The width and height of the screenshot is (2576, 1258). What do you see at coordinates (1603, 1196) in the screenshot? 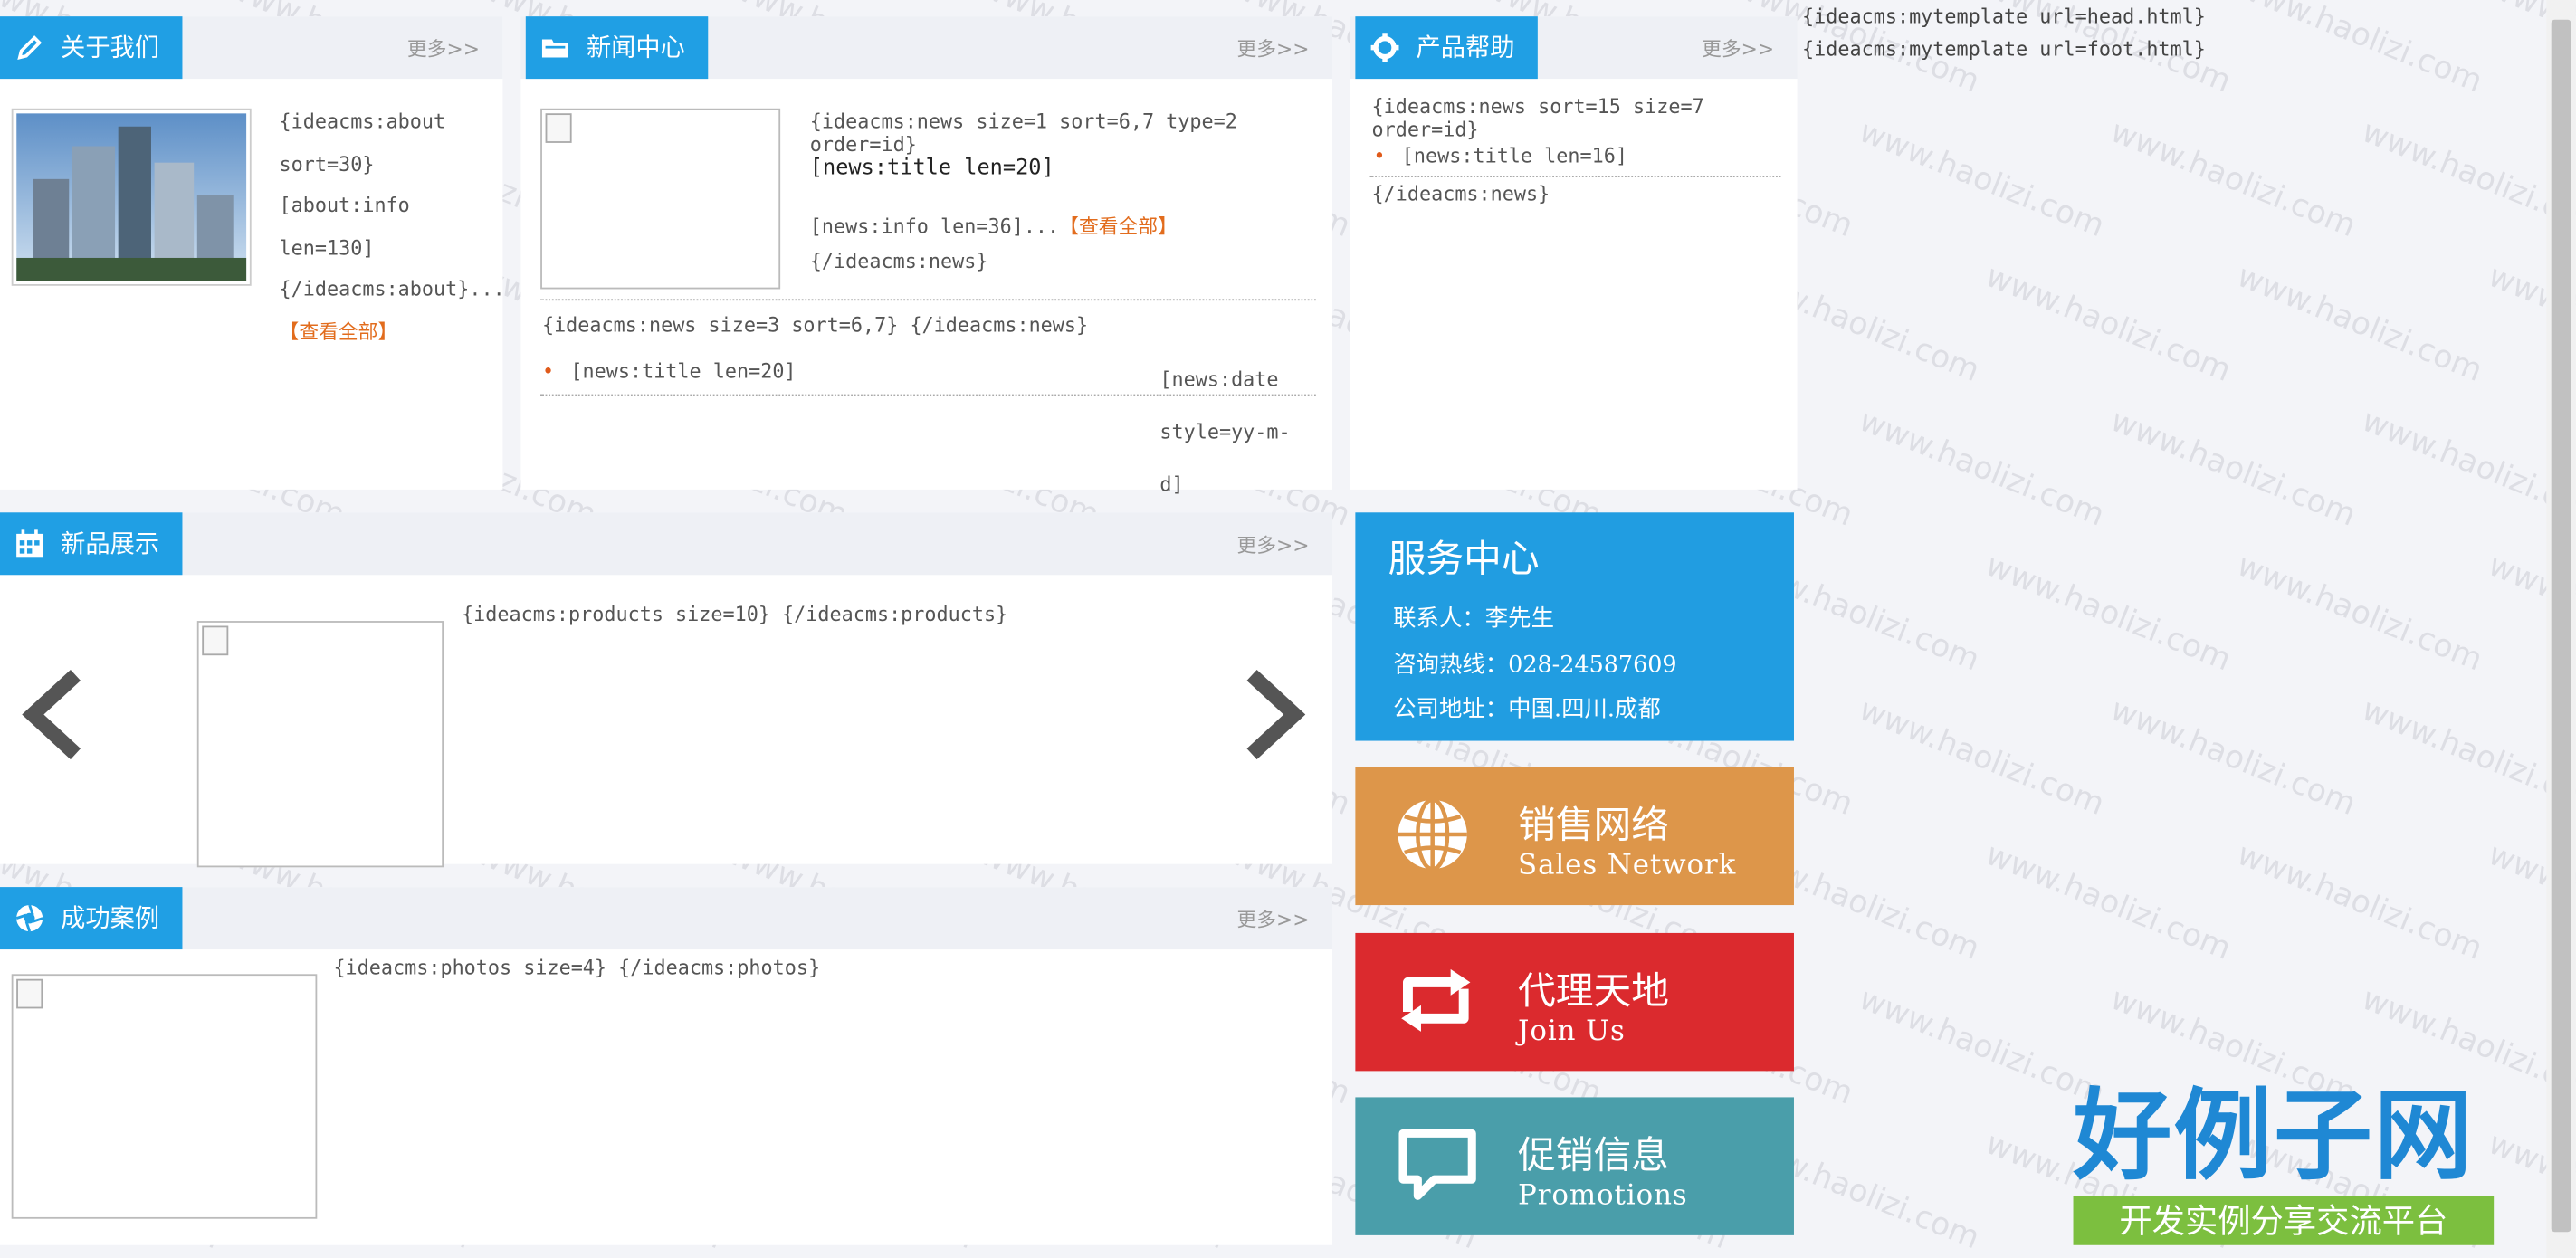
I see `banner-en: Promotions` at bounding box center [1603, 1196].